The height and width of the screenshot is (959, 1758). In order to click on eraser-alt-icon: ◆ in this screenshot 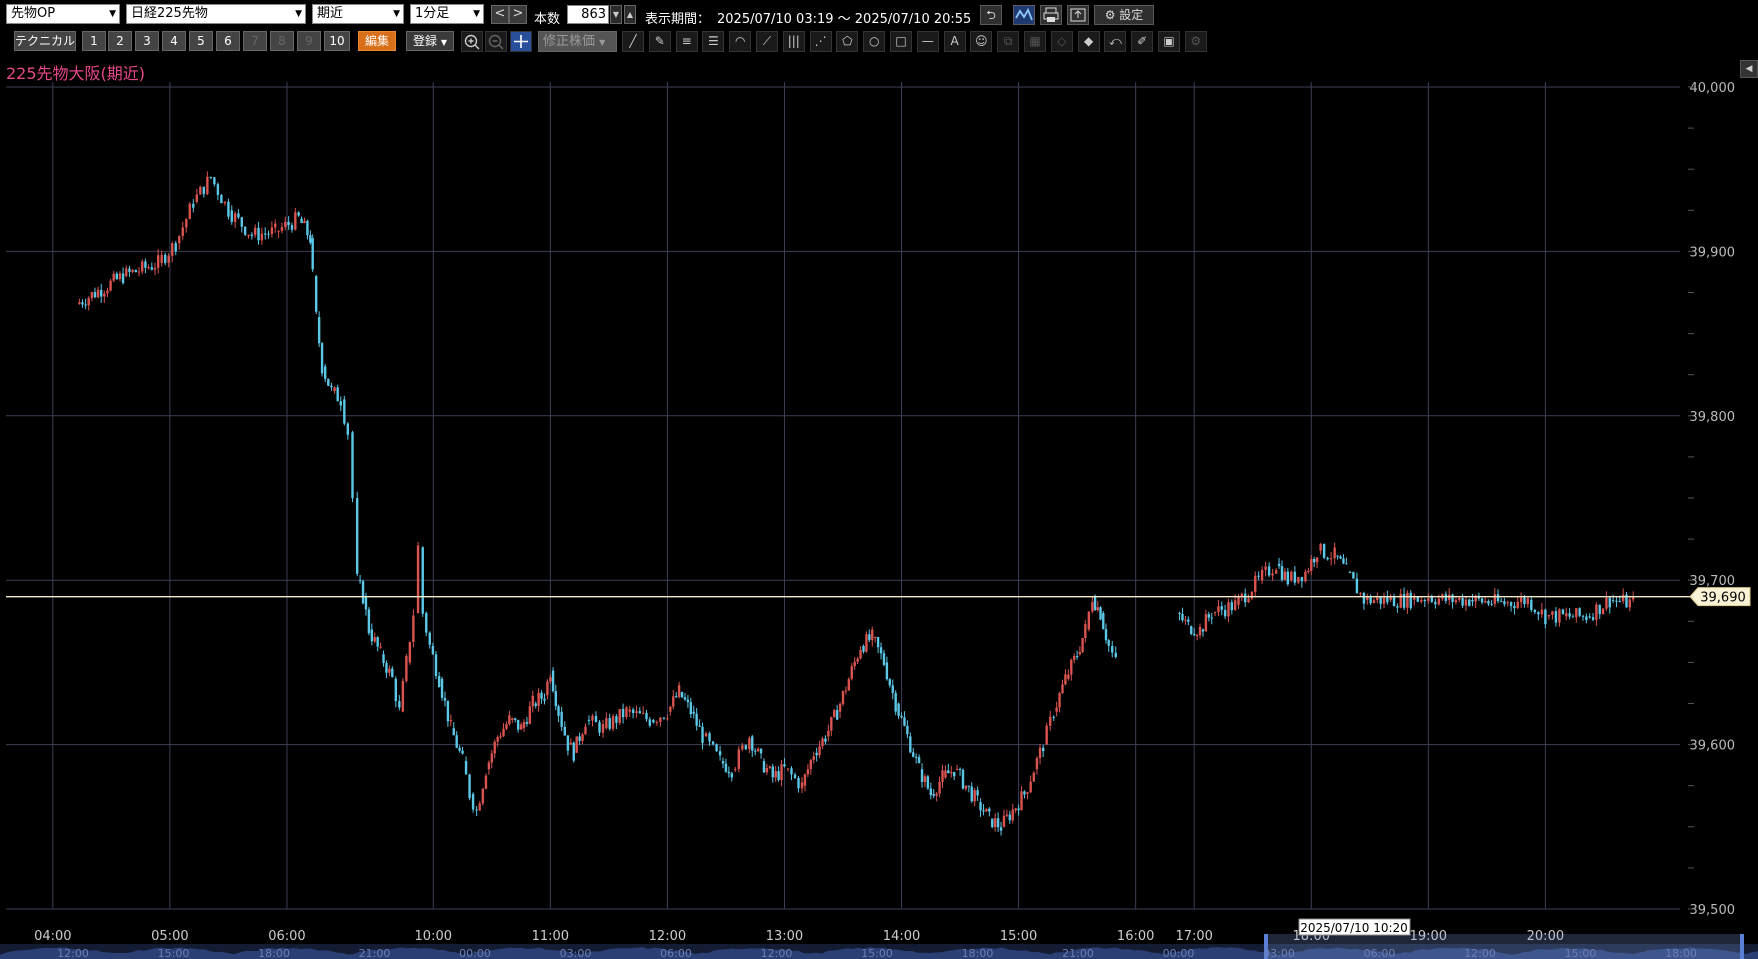, I will do `click(1088, 41)`.